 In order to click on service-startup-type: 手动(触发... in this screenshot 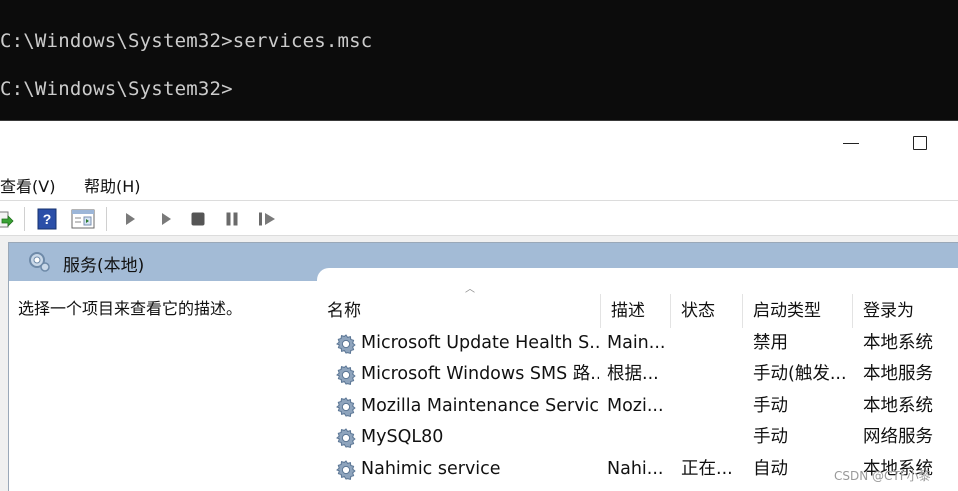, I will do `click(800, 374)`.